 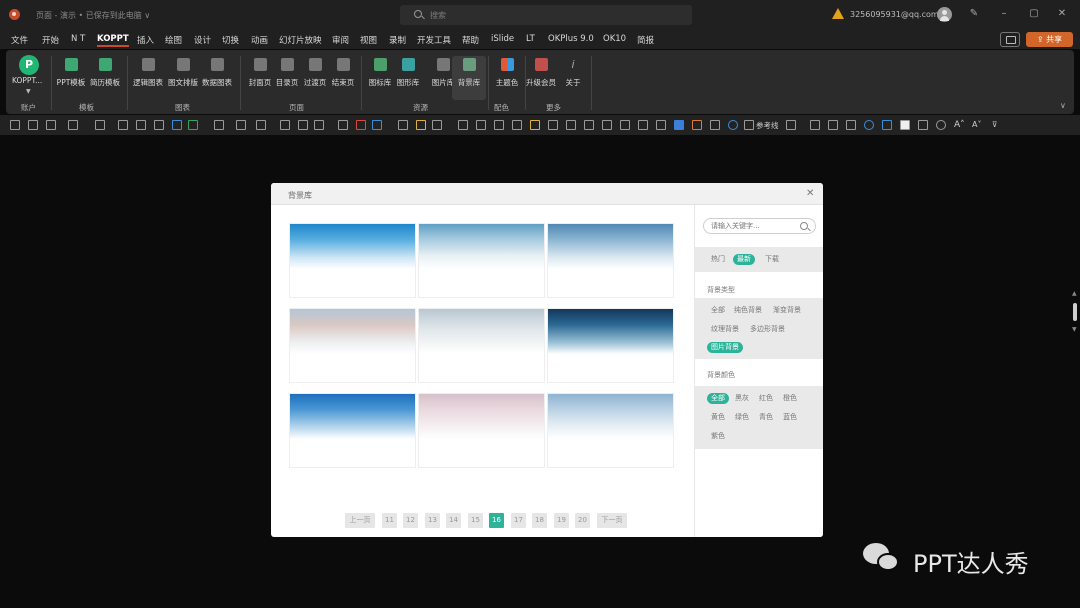 What do you see at coordinates (718, 259) in the screenshot?
I see `sort-hot: 热门` at bounding box center [718, 259].